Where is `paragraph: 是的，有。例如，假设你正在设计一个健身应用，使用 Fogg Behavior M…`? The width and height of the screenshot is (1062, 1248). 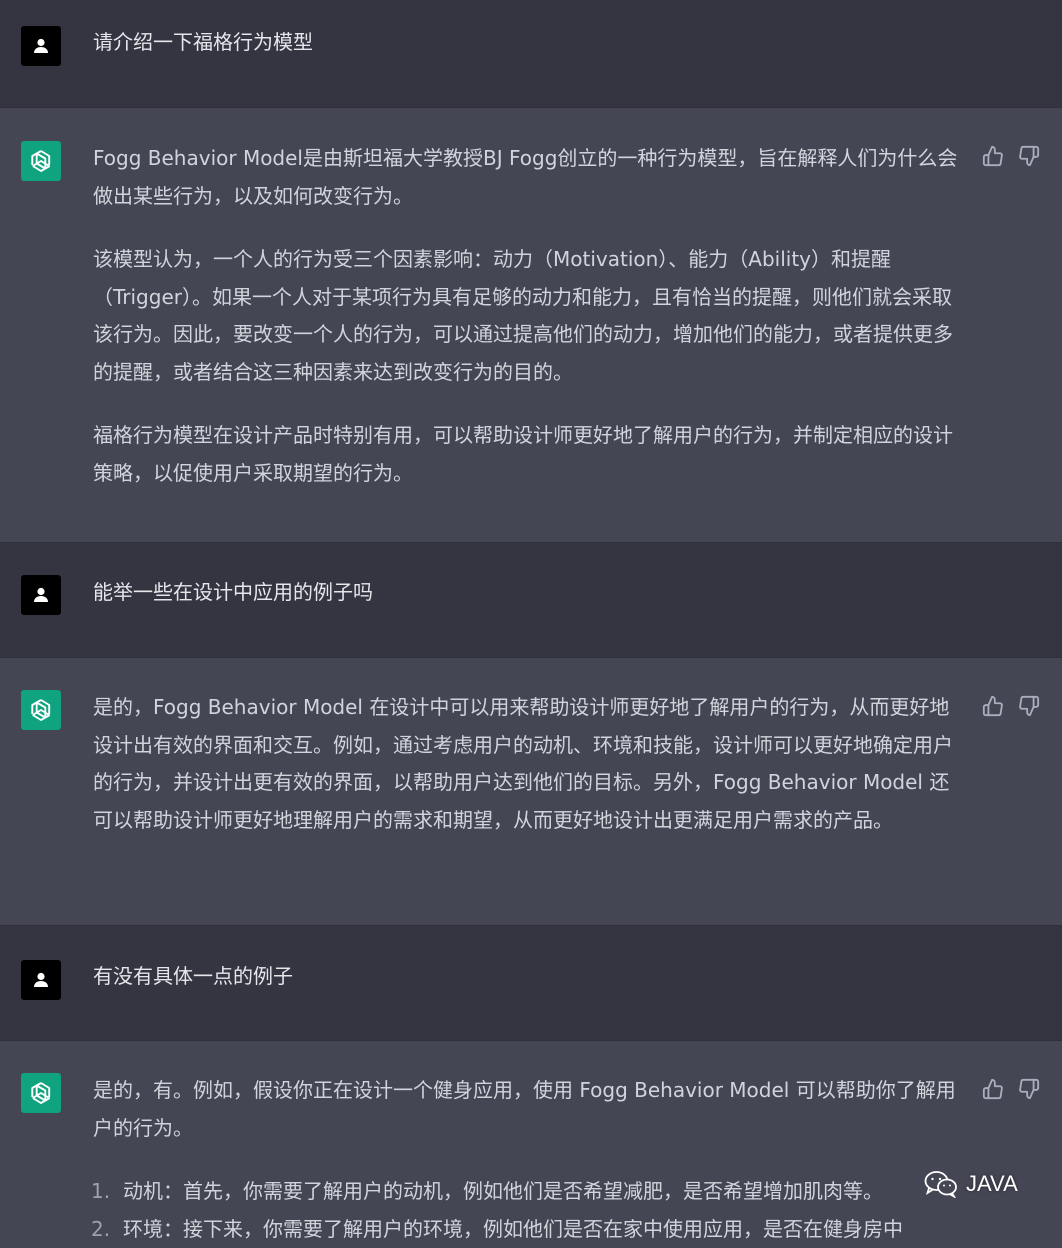
paragraph: 是的，有。例如，假设你正在设计一个健身应用，使用 Fogg Behavior M… is located at coordinates (528, 1109).